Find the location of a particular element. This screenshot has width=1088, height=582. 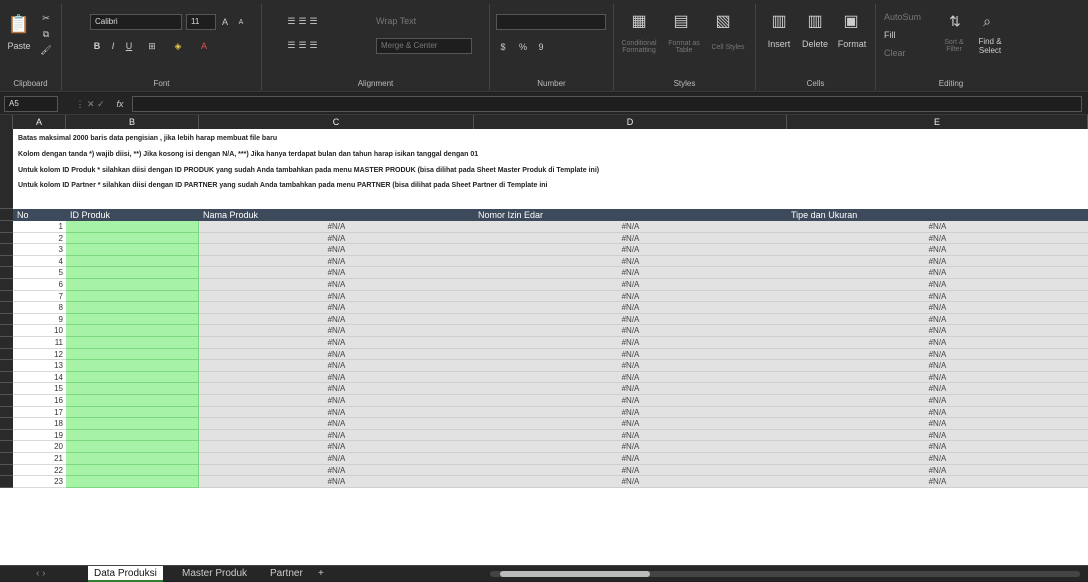

paste-icon: 📋 is located at coordinates (19, 24).